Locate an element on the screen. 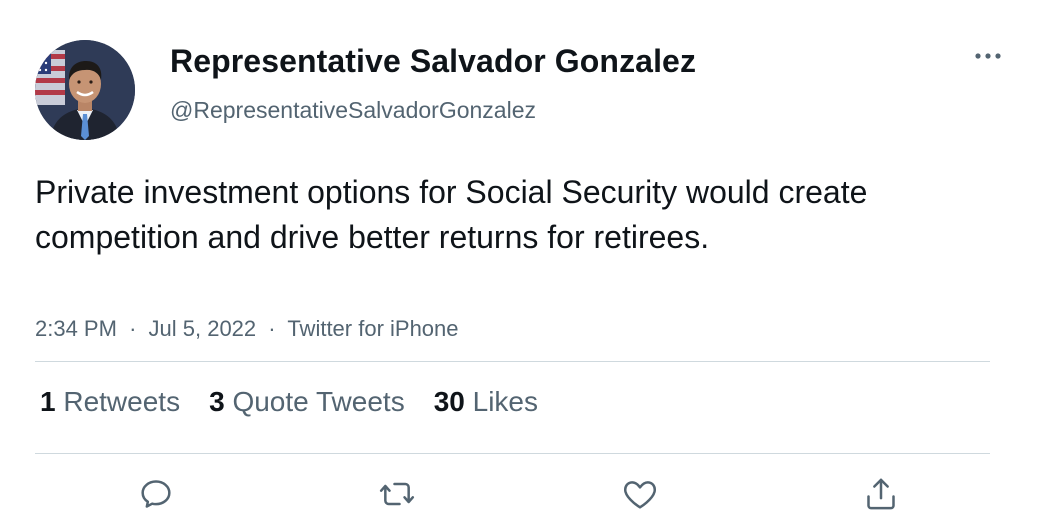  retweet-button is located at coordinates (397, 494).